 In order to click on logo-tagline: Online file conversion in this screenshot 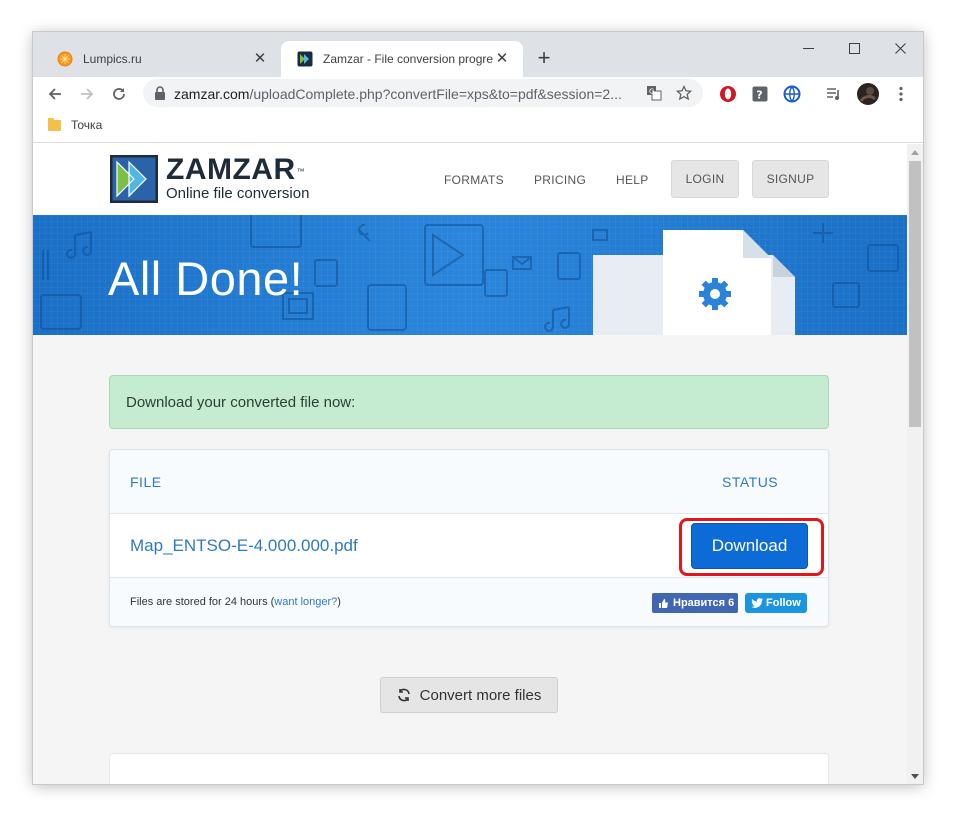, I will do `click(238, 193)`.